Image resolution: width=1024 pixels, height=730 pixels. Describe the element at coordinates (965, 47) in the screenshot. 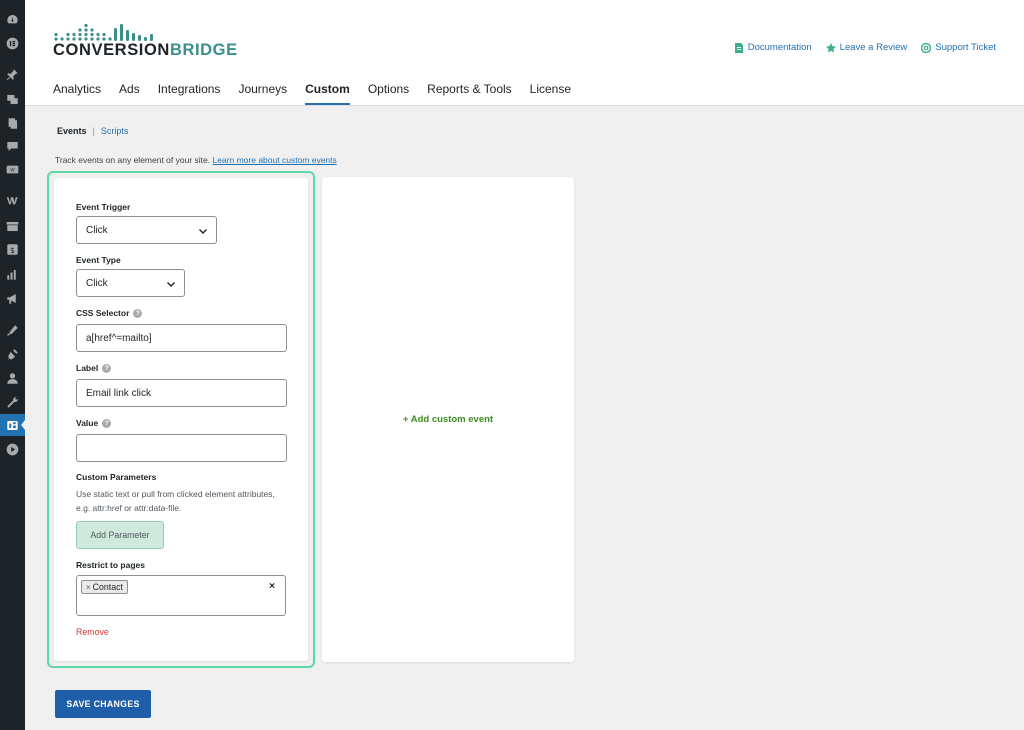

I see `support-ticket-label: Support Ticket` at that location.